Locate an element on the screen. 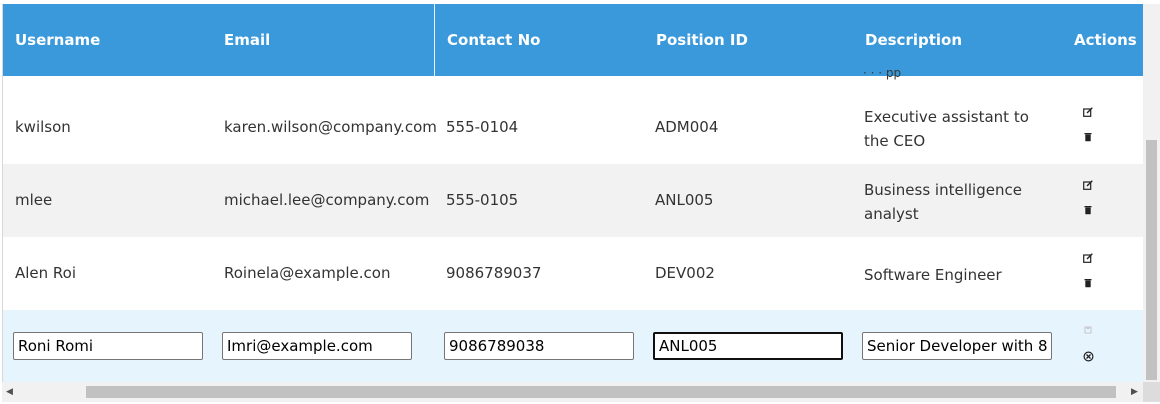 This screenshot has width=1160, height=404. cell-description: Business intelligence analyst is located at coordinates (943, 202).